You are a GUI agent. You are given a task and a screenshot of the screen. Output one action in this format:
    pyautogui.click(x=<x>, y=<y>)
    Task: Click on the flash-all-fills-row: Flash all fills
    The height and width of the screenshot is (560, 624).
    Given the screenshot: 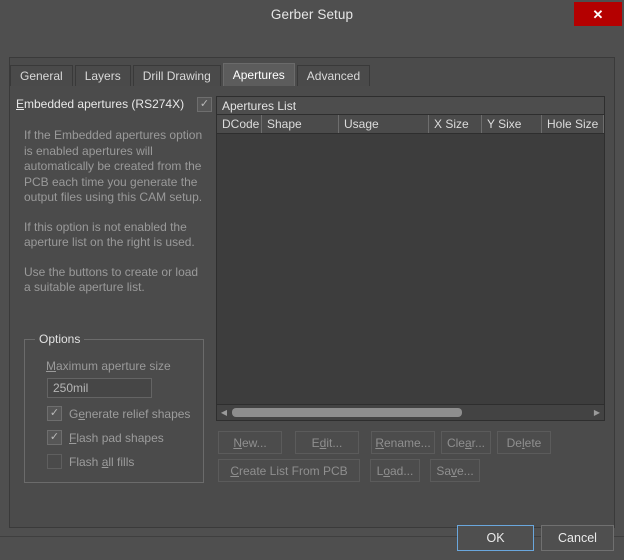 What is the action you would take?
    pyautogui.click(x=90, y=461)
    